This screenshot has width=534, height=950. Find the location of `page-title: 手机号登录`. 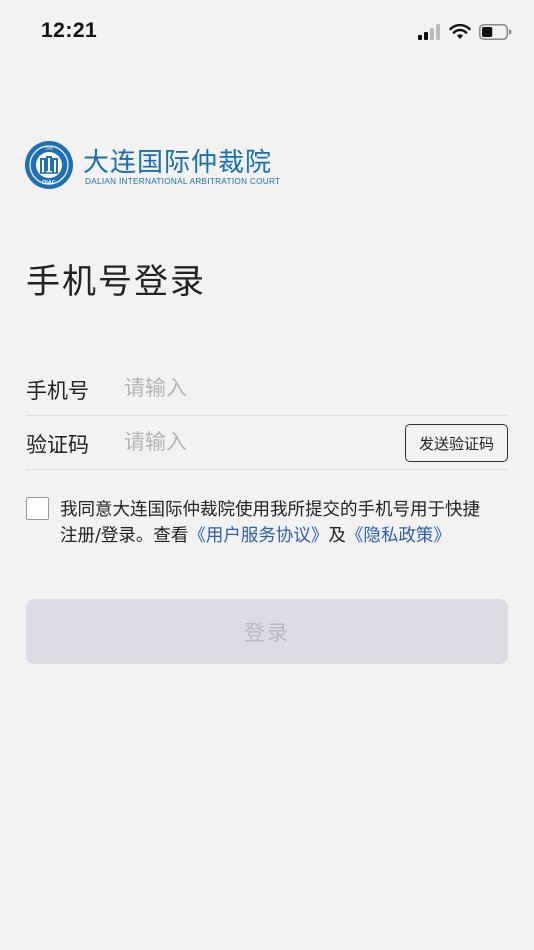

page-title: 手机号登录 is located at coordinates (116, 282).